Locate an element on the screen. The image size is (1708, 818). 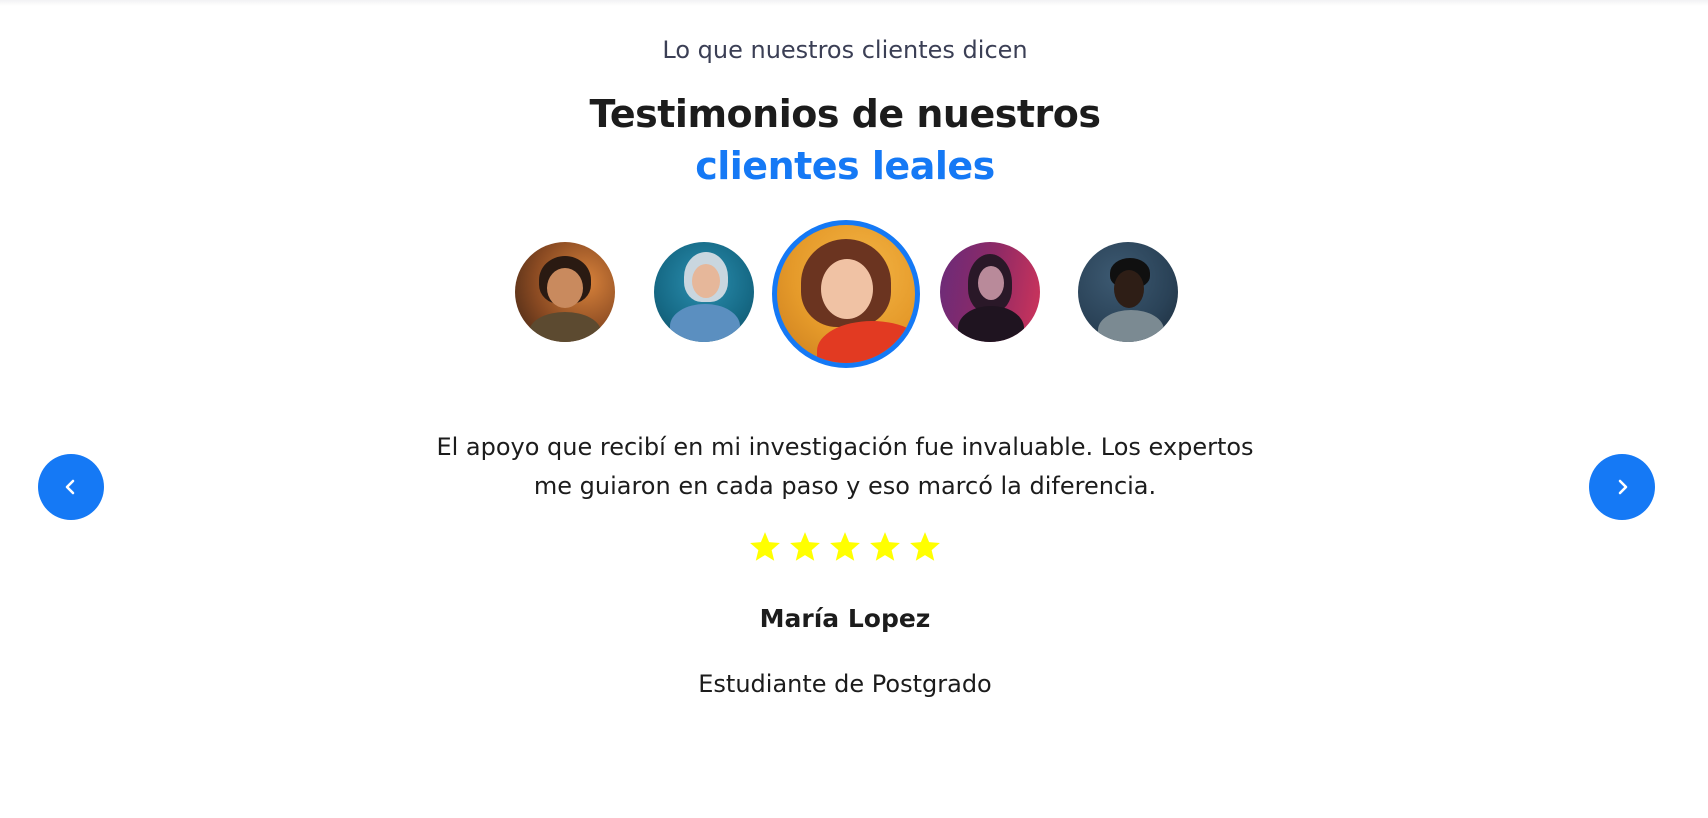
top-shadow is located at coordinates (854, 3).